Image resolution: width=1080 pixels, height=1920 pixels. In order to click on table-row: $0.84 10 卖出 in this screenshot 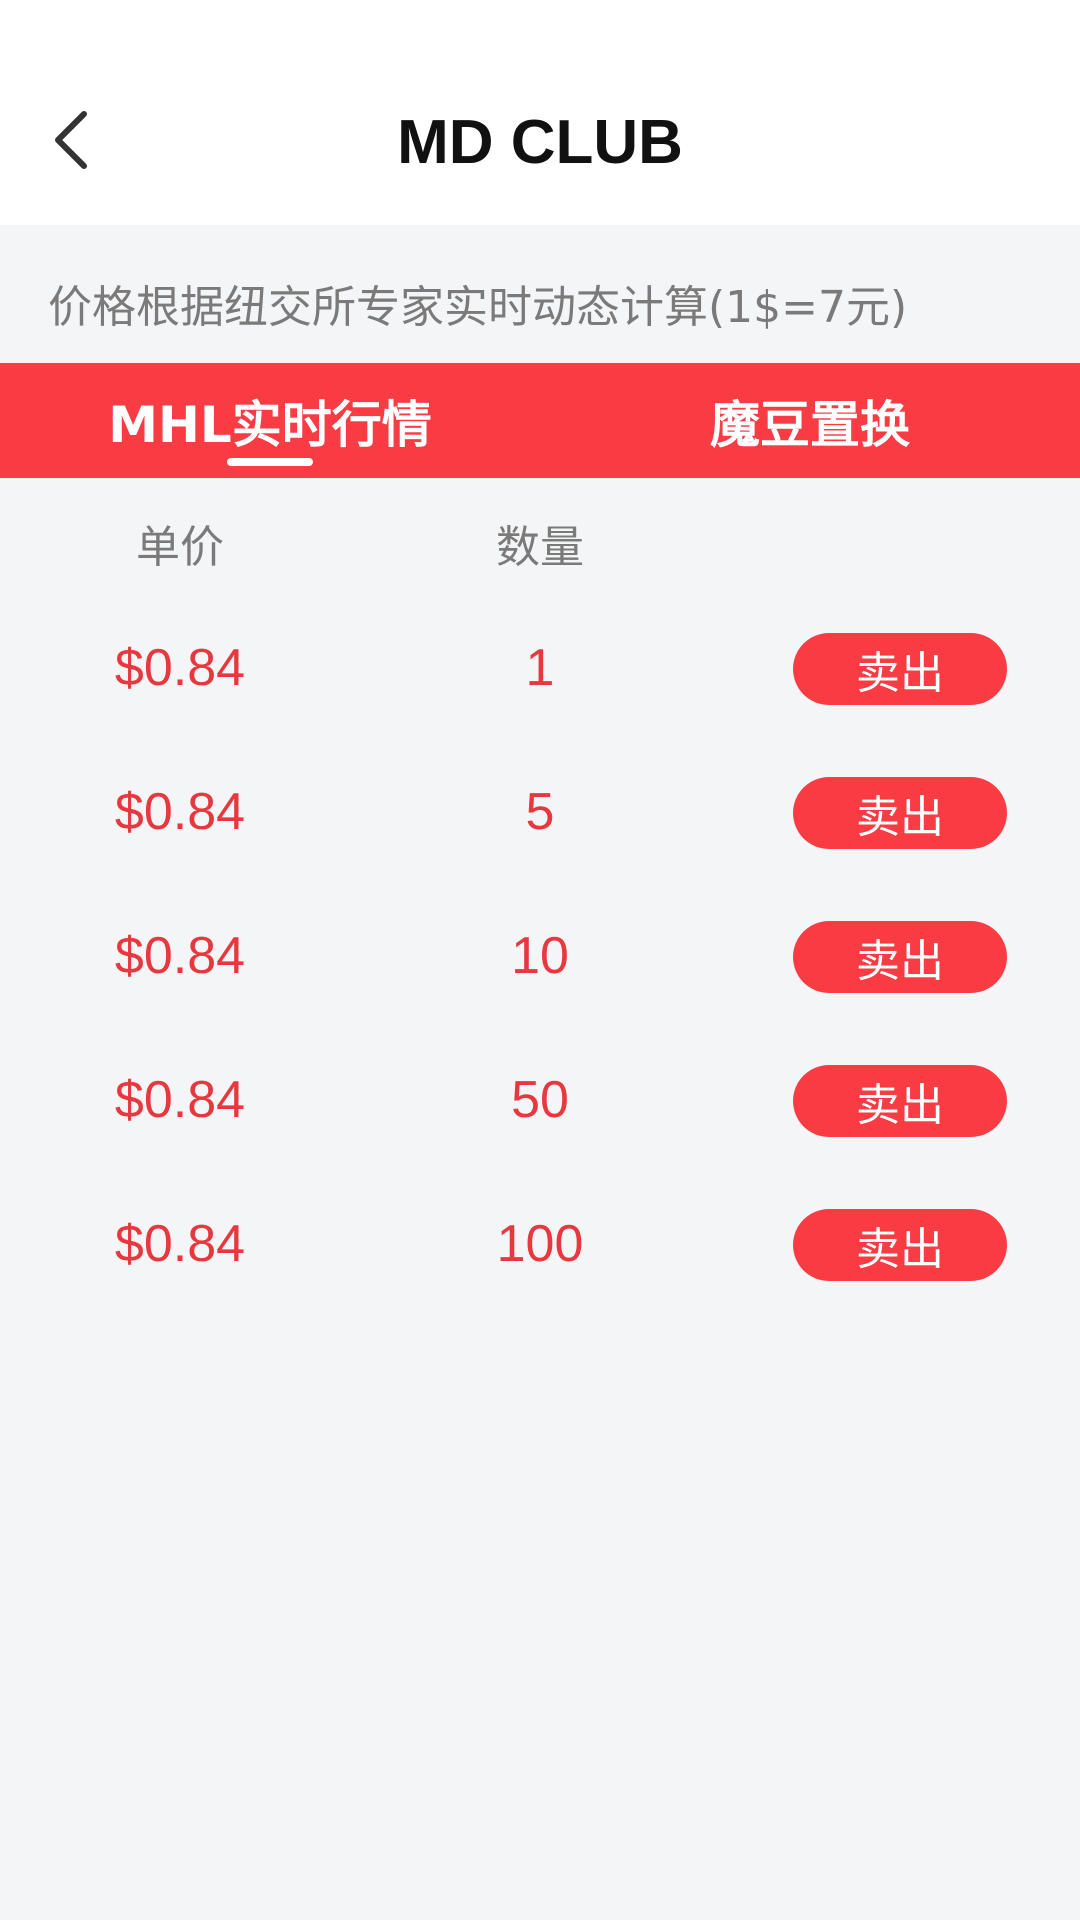, I will do `click(540, 956)`.